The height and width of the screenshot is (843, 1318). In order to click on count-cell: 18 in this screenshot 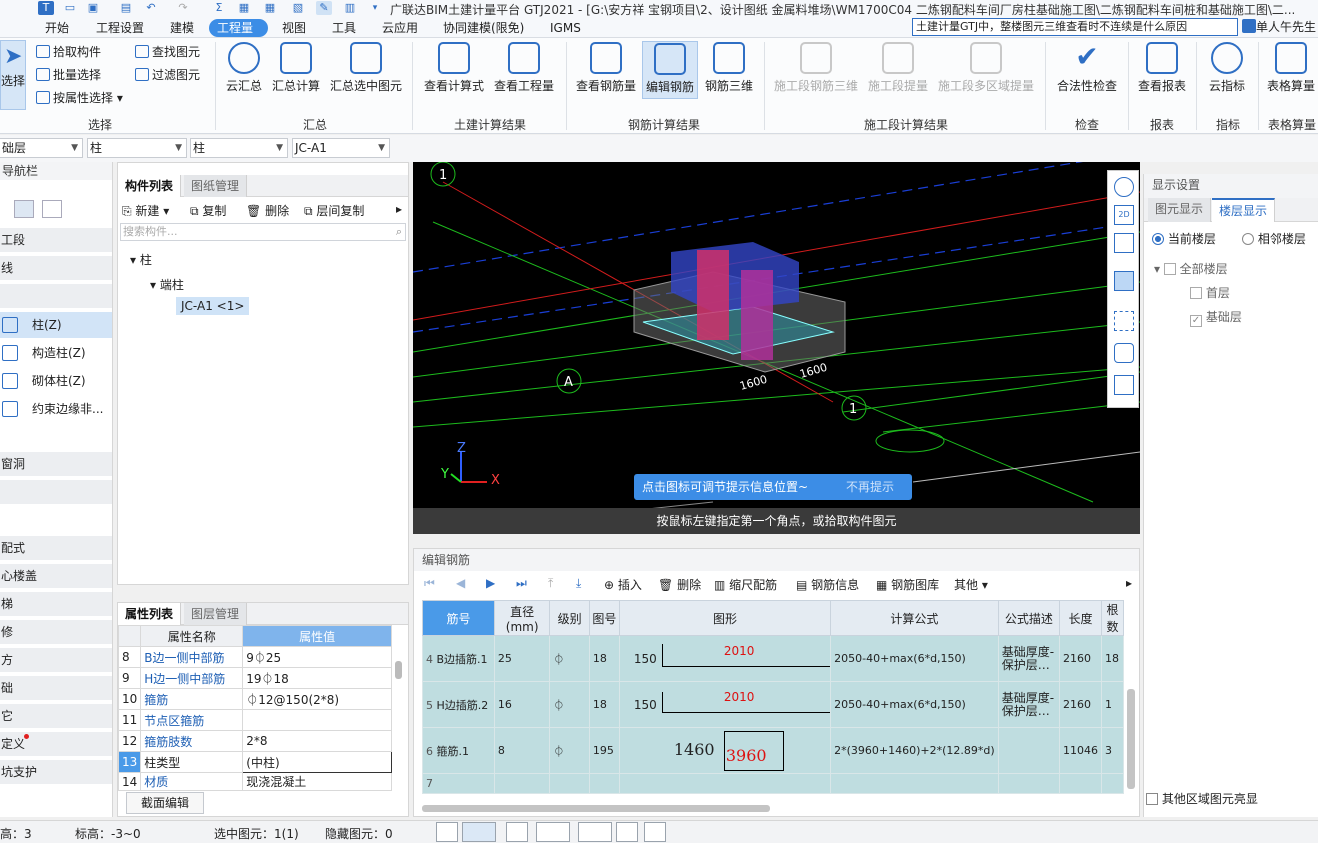, I will do `click(1112, 658)`.